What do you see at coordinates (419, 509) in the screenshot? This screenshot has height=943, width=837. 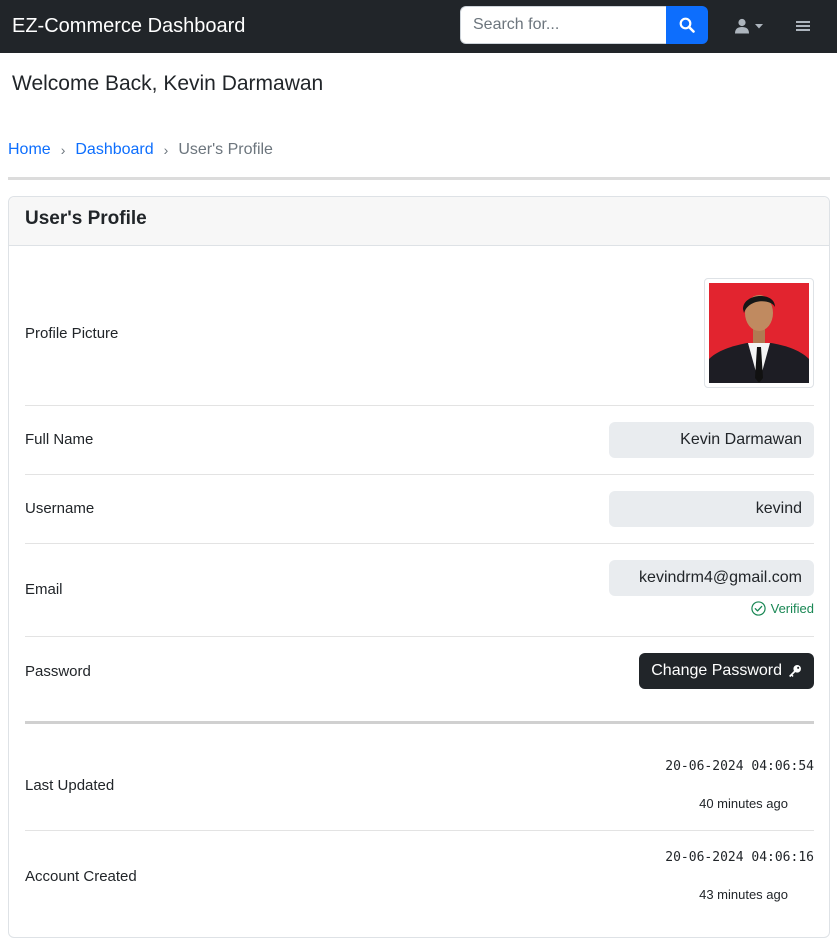 I see `username-row: Username kevind` at bounding box center [419, 509].